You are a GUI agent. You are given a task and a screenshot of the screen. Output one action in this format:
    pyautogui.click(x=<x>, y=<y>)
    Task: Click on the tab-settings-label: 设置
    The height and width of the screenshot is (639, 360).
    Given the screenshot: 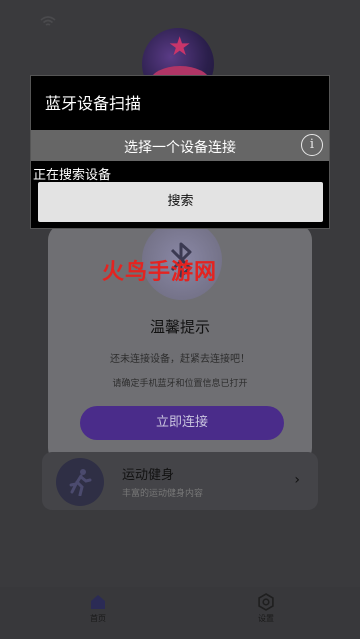 What is the action you would take?
    pyautogui.click(x=266, y=618)
    